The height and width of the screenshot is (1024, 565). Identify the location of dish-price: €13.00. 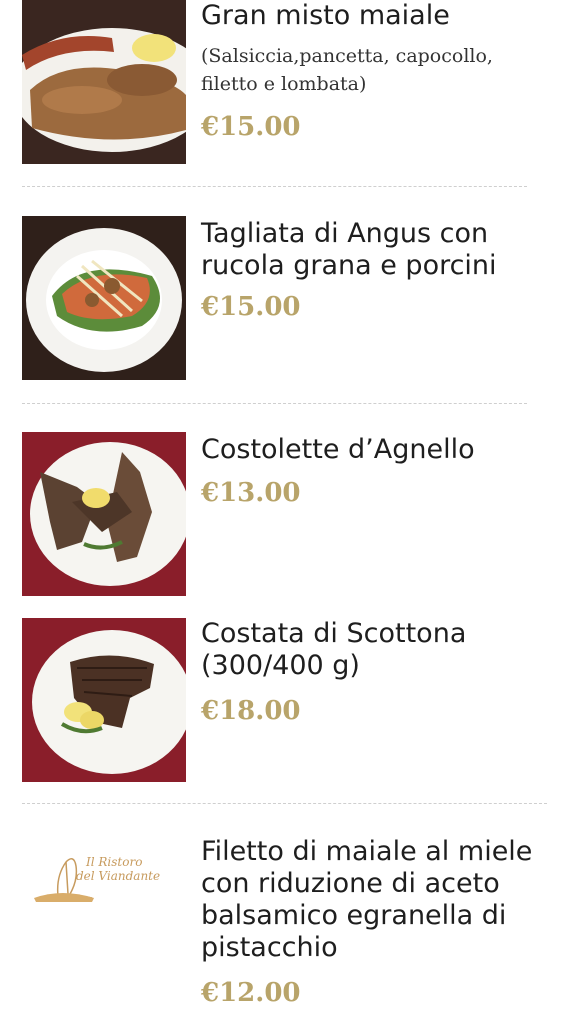
(251, 493).